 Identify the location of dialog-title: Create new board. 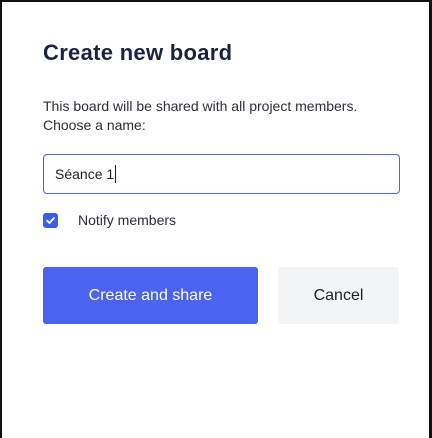
(138, 52).